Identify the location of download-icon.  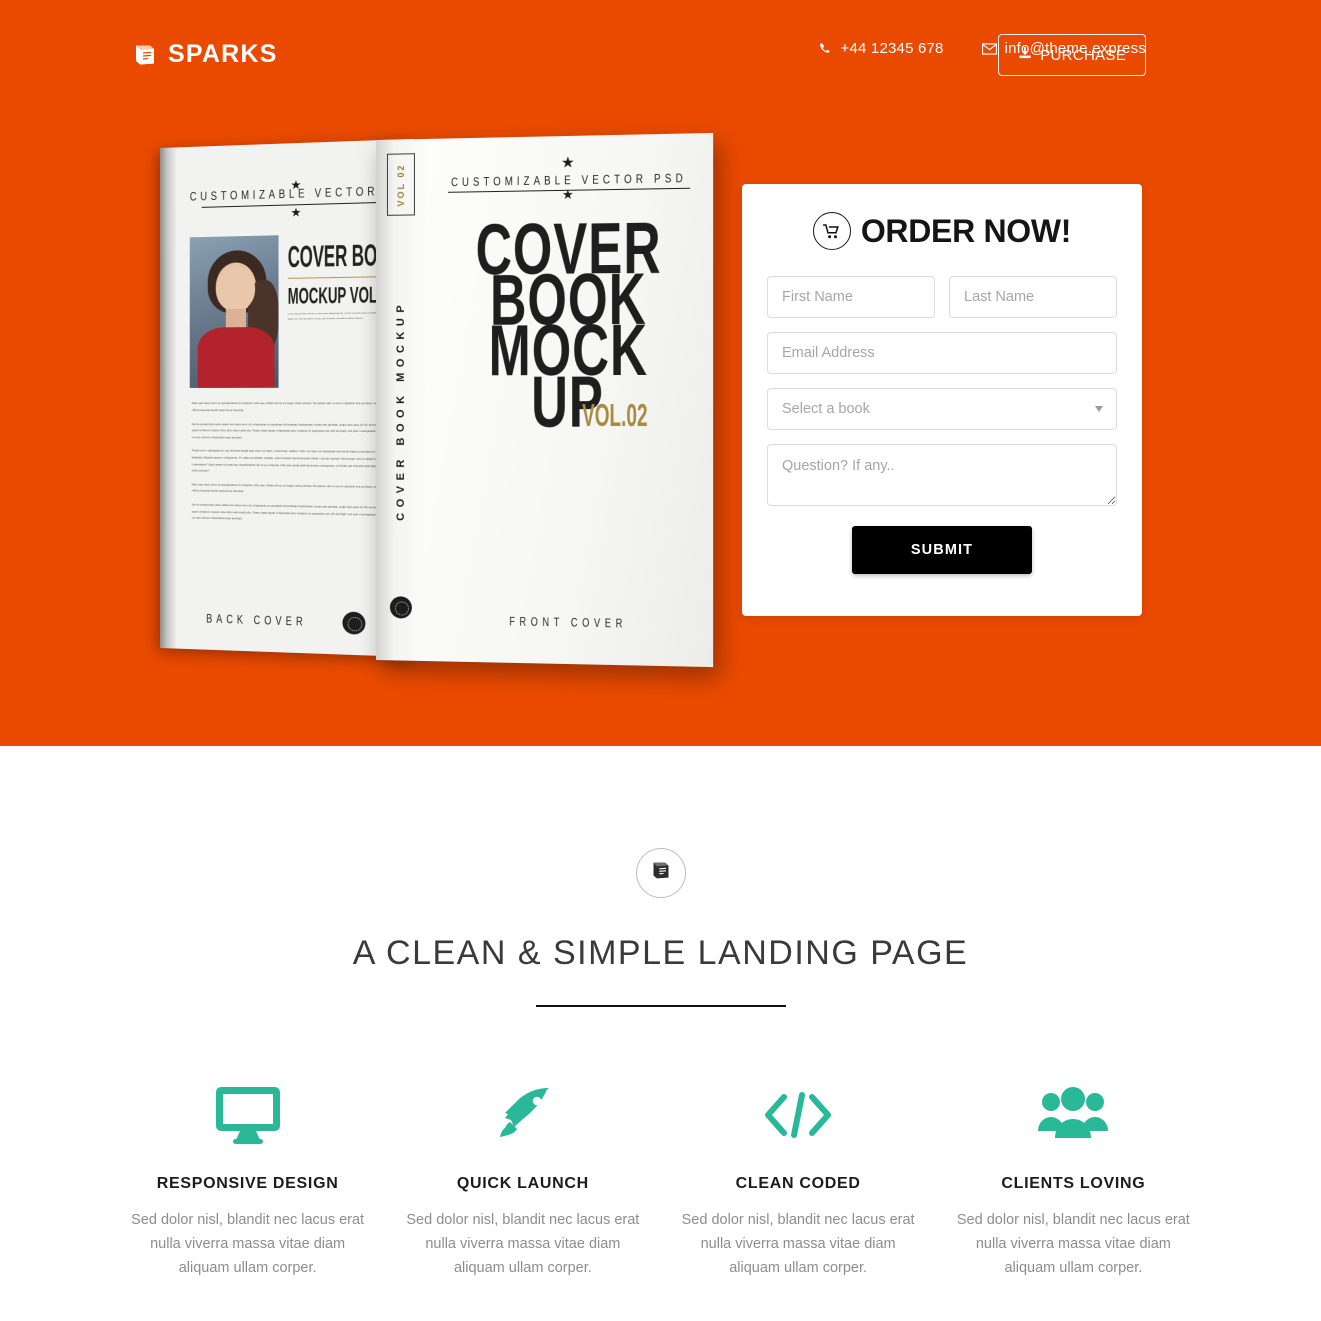
(1025, 55).